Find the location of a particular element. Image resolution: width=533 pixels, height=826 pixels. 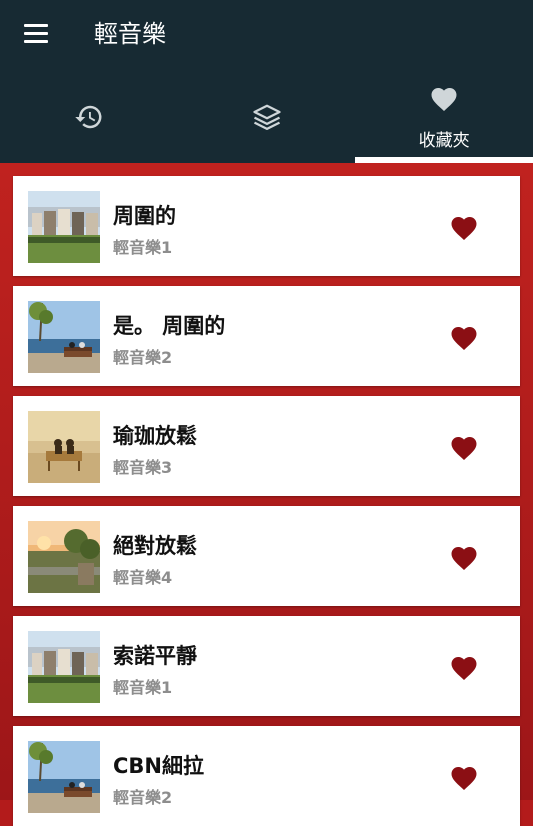

menu-icon is located at coordinates (36, 34).